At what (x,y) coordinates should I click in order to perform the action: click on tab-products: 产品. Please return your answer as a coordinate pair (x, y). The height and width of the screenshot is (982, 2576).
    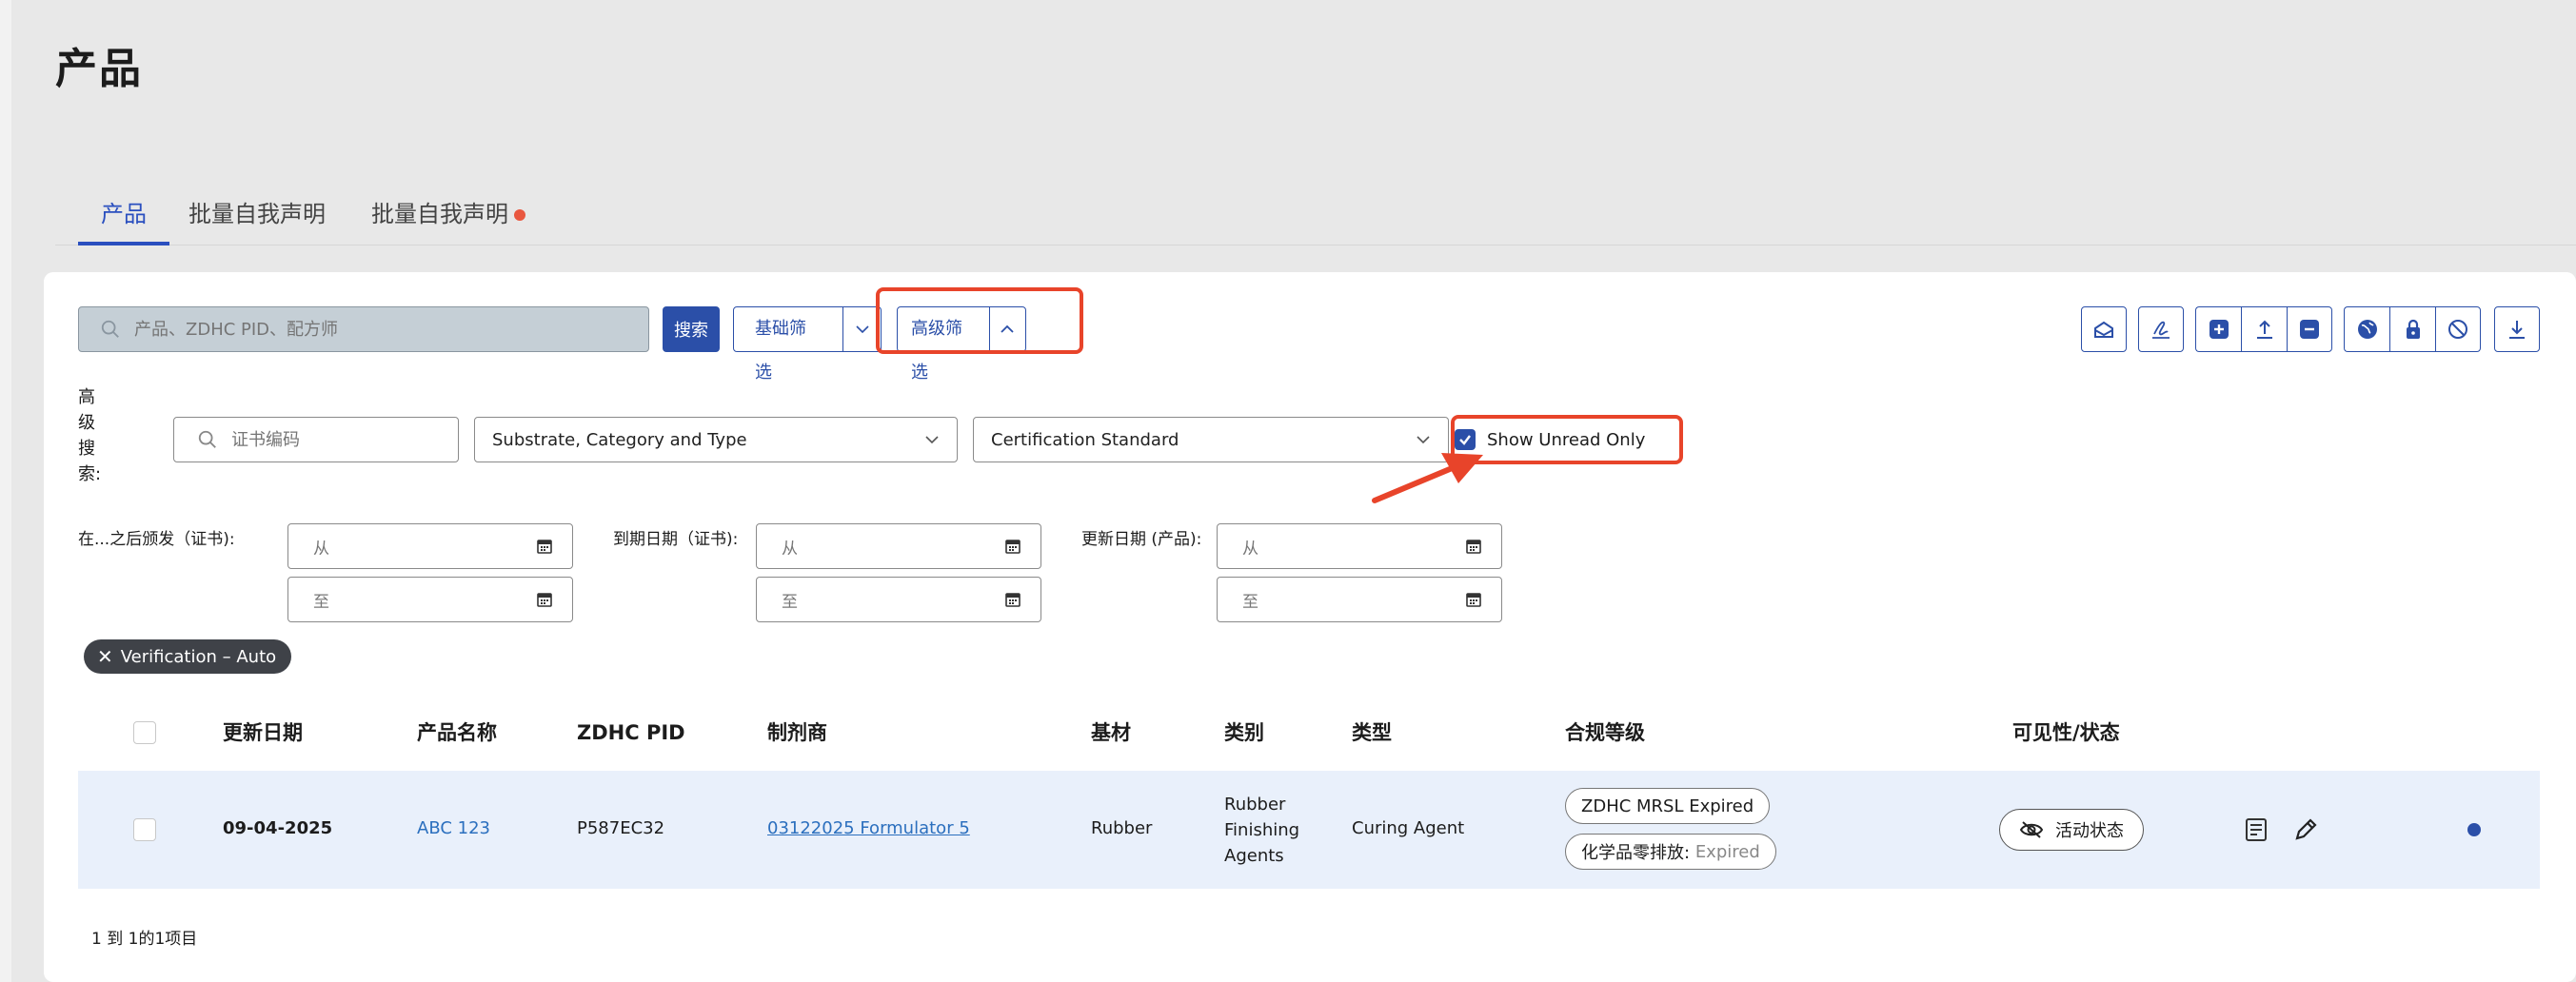
    Looking at the image, I should click on (124, 218).